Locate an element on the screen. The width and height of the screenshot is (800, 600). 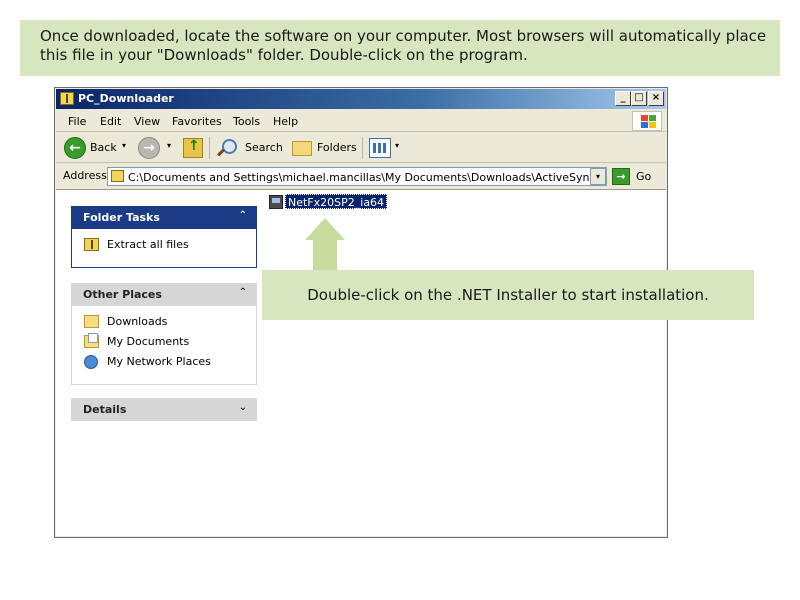
search-button-label: Search is located at coordinates (264, 147).